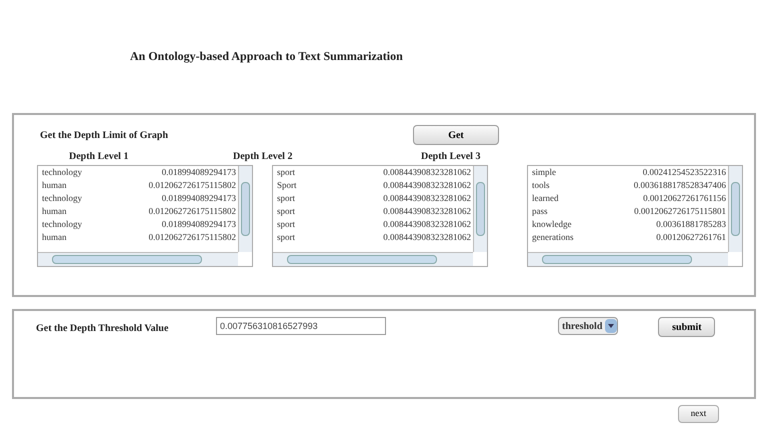 The width and height of the screenshot is (771, 430). What do you see at coordinates (451, 157) in the screenshot?
I see `depth-level-heading: Depth Level 3` at bounding box center [451, 157].